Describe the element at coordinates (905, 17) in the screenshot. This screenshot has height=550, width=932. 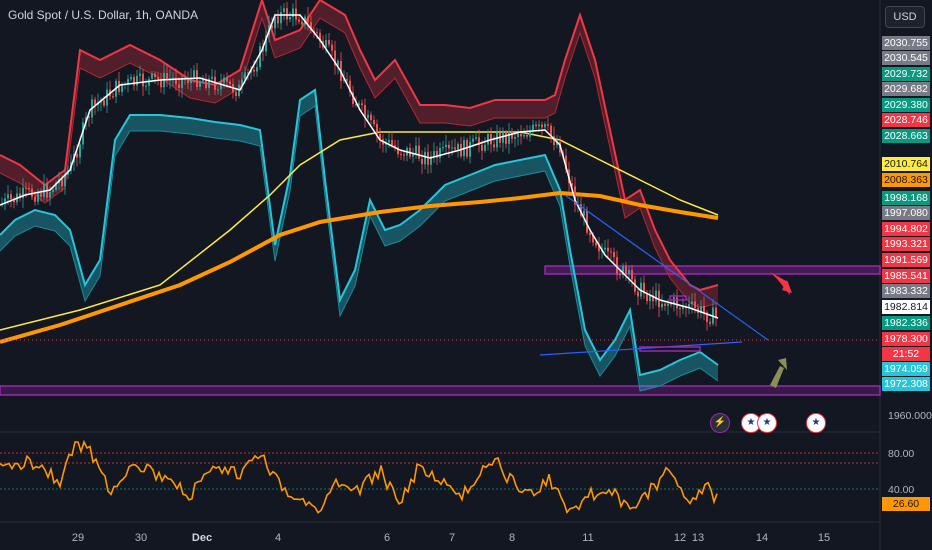
I see `currency-button: USD` at that location.